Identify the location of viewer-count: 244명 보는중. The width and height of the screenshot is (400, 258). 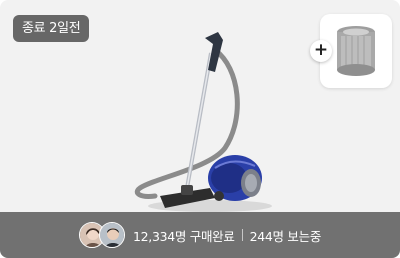
(285, 236).